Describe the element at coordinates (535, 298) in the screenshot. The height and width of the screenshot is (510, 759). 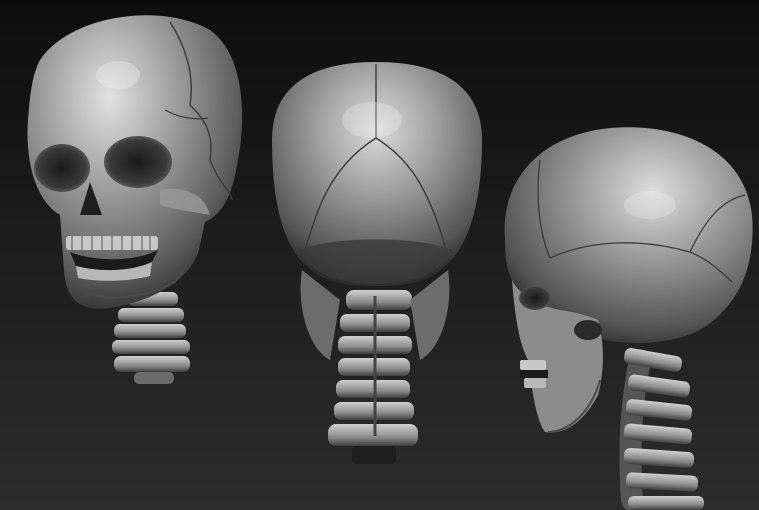
I see `eye-socket-side` at that location.